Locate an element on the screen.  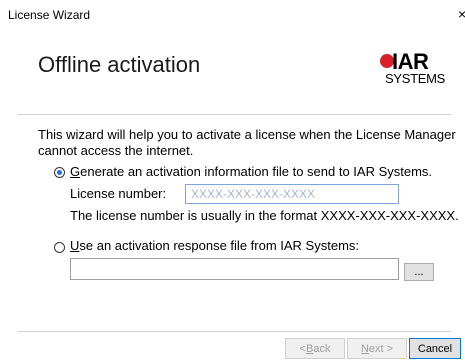
back-button: < Back is located at coordinates (315, 348).